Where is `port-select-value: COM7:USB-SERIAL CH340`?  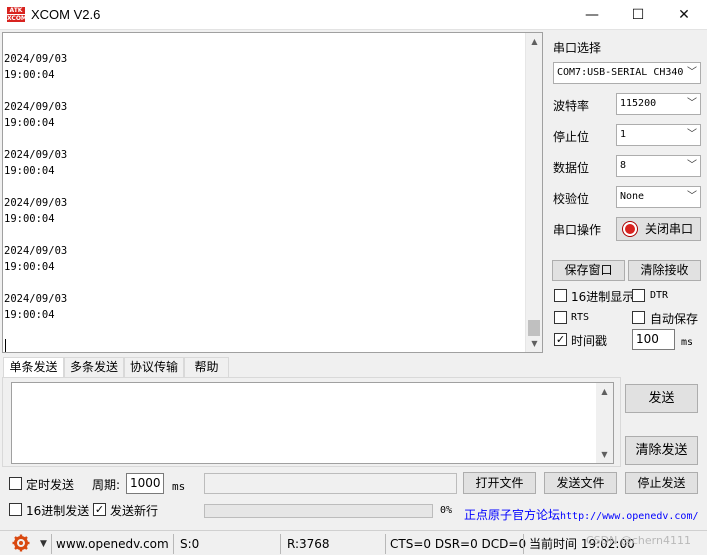 port-select-value: COM7:USB-SERIAL CH340 is located at coordinates (620, 72).